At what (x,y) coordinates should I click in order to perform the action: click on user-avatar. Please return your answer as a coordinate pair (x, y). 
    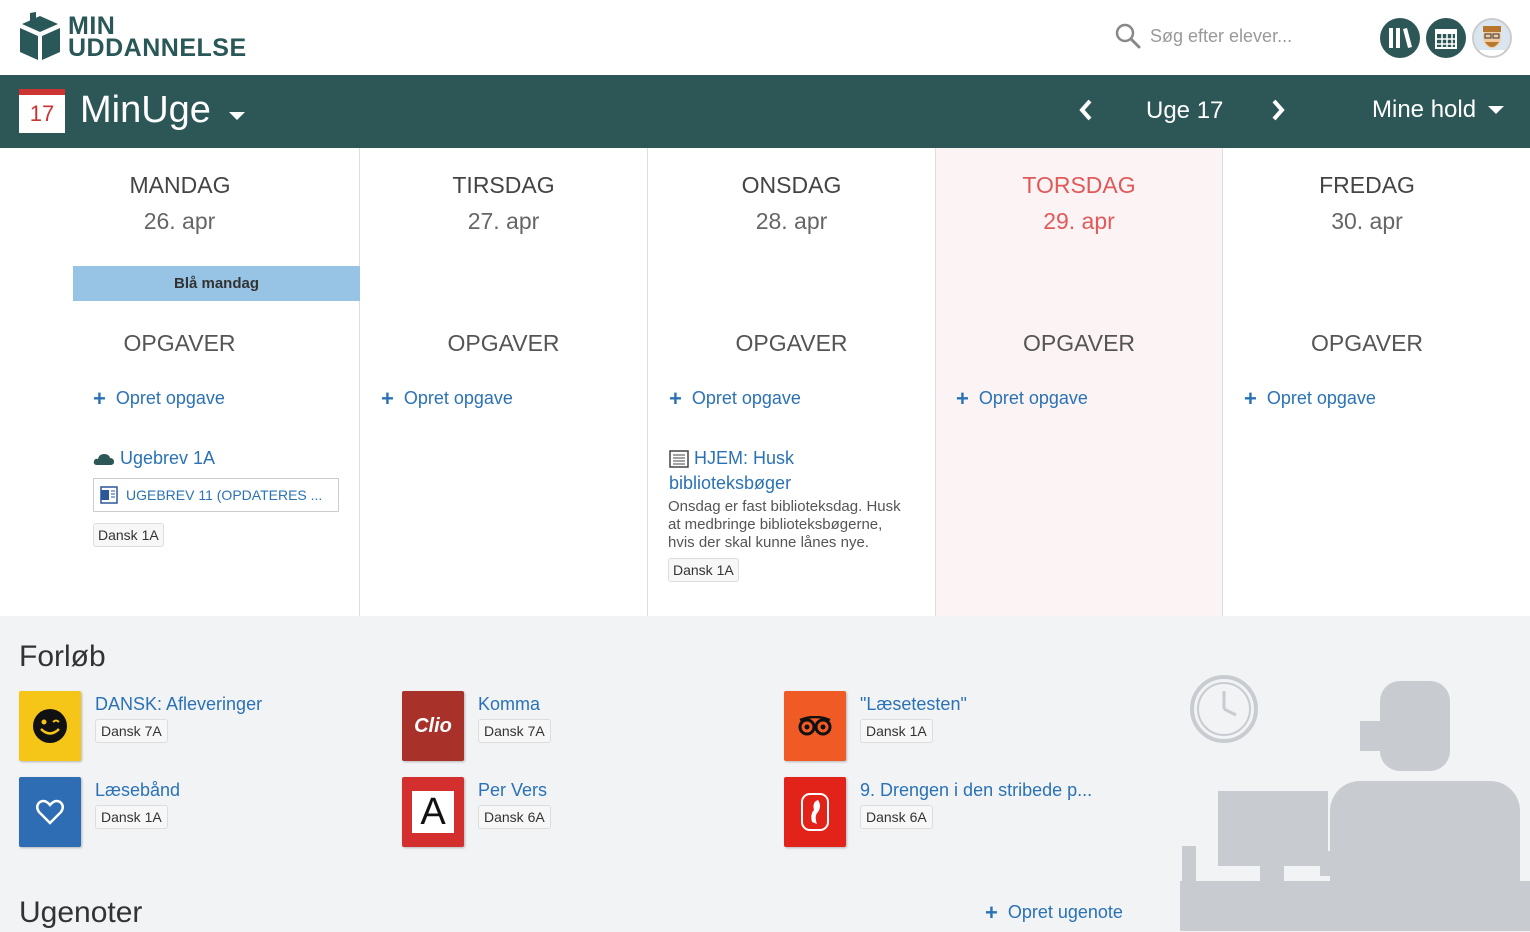
    Looking at the image, I should click on (1492, 38).